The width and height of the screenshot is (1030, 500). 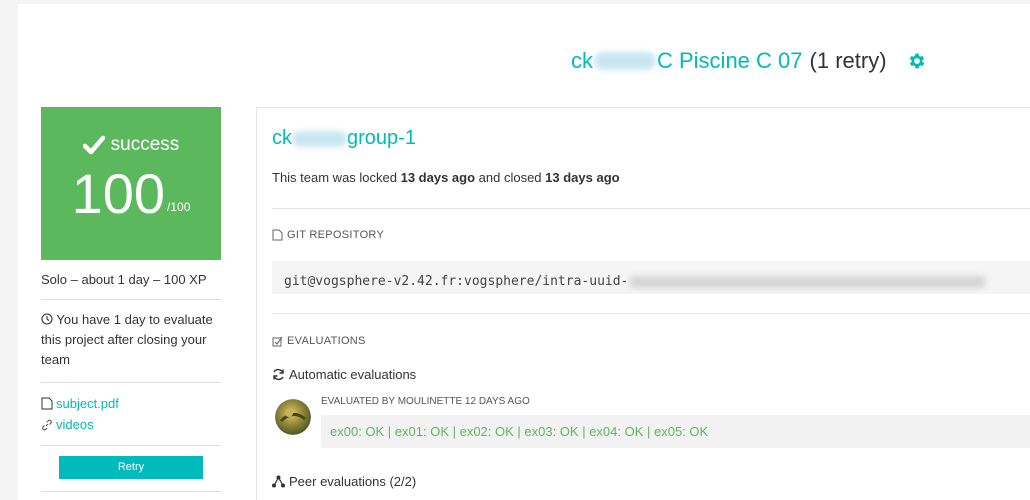 I want to click on status-line: success, so click(x=131, y=131).